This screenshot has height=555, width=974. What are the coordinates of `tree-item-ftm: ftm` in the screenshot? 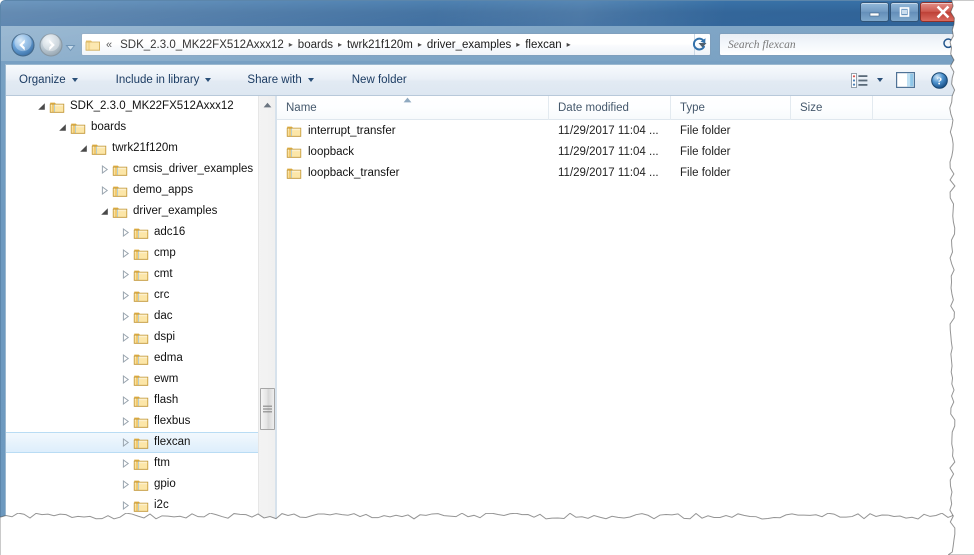 It's located at (140, 463).